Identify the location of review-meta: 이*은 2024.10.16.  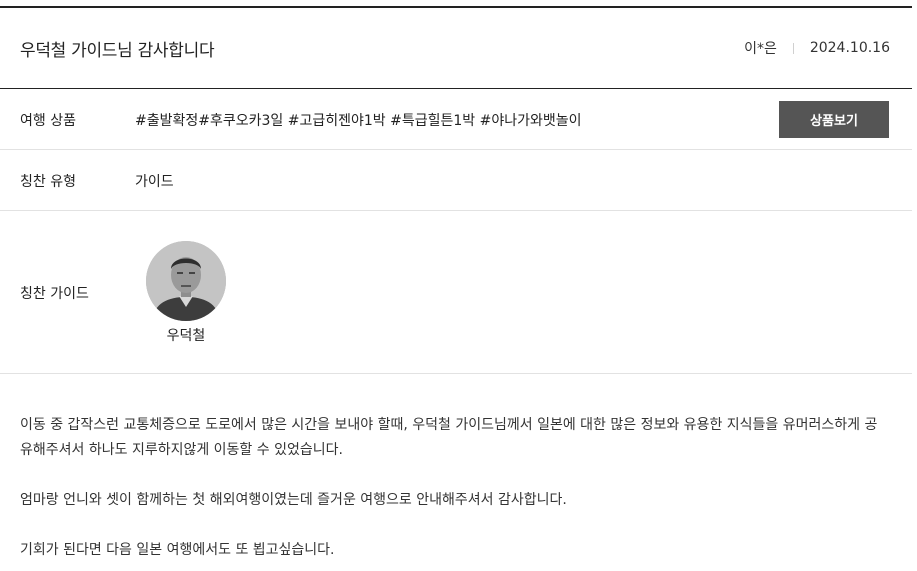
(817, 48).